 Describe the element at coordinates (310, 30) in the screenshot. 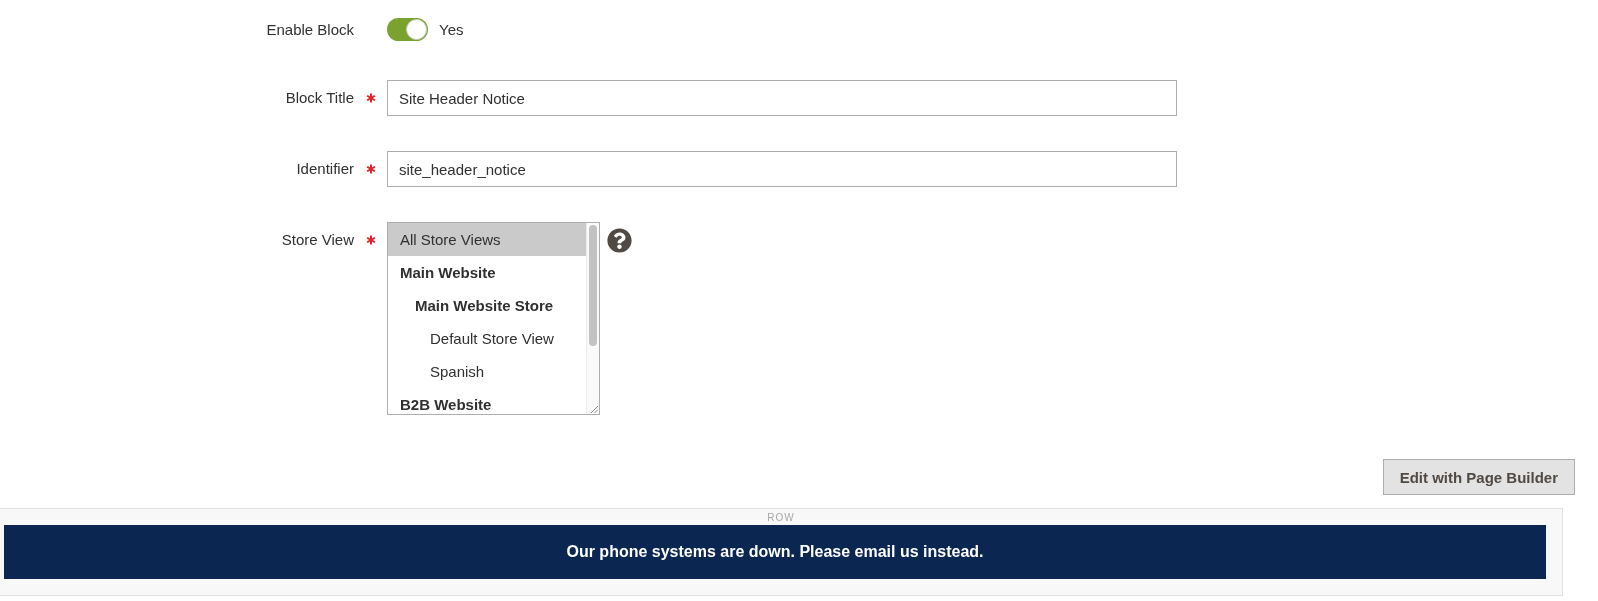

I see `field-label: Enable Block` at that location.